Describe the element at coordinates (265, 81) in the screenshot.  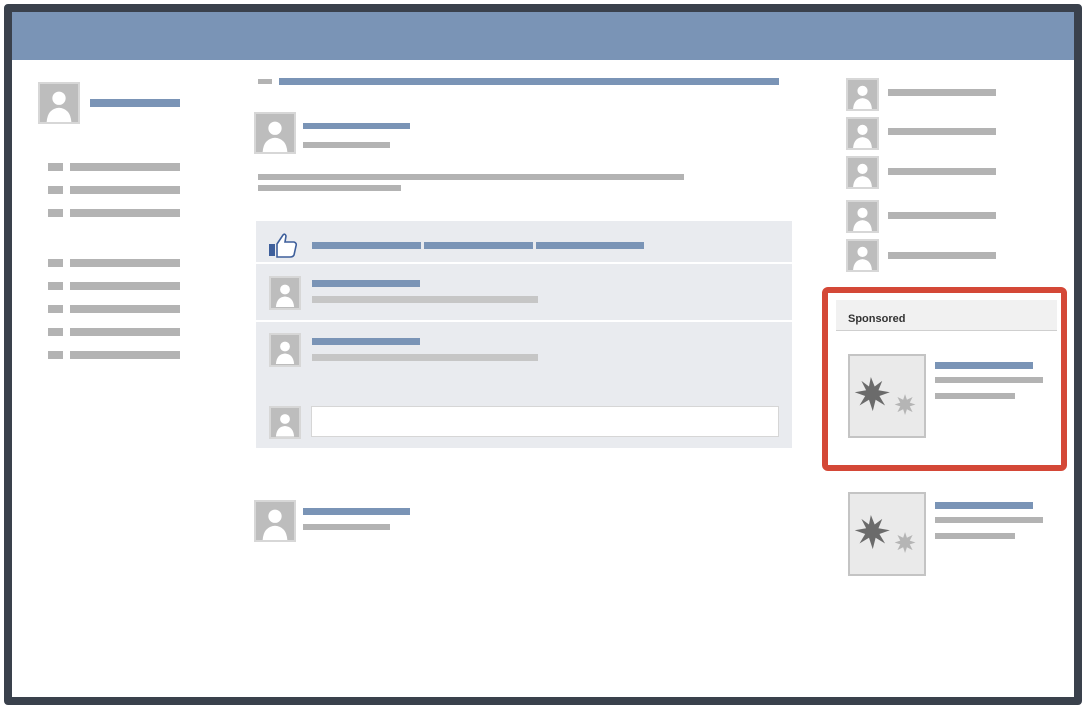
I see `feed-header-icon-placeholder` at that location.